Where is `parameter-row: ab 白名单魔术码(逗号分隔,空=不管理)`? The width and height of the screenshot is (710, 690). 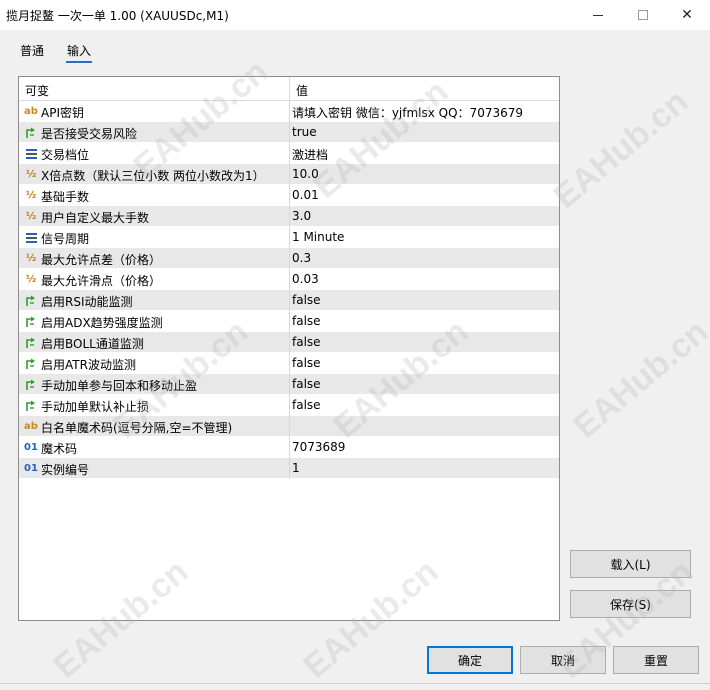 parameter-row: ab 白名单魔术码(逗号分隔,空=不管理) is located at coordinates (289, 426).